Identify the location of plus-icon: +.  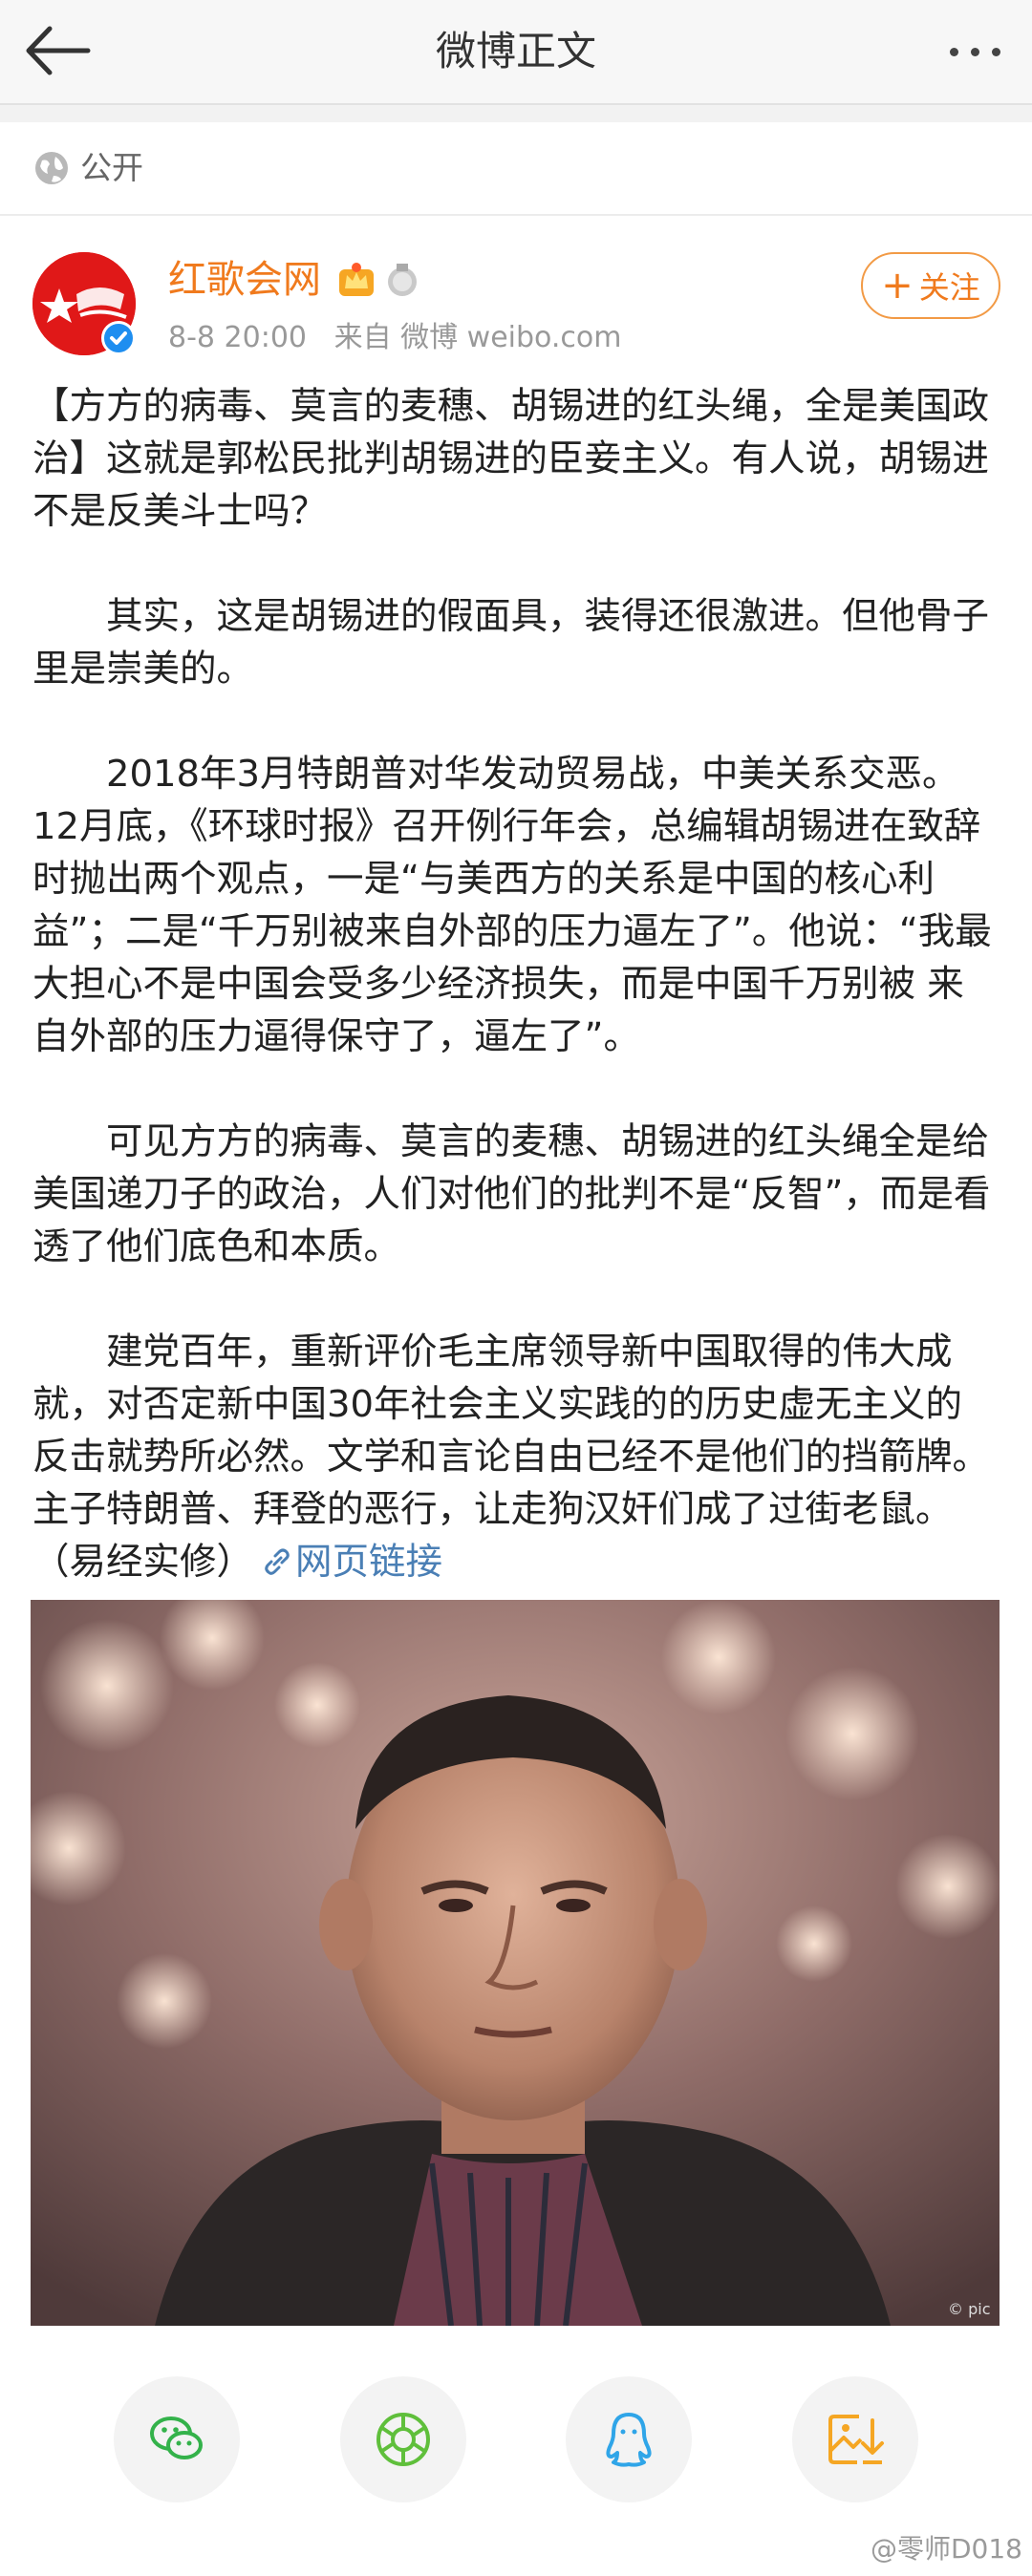
(898, 286).